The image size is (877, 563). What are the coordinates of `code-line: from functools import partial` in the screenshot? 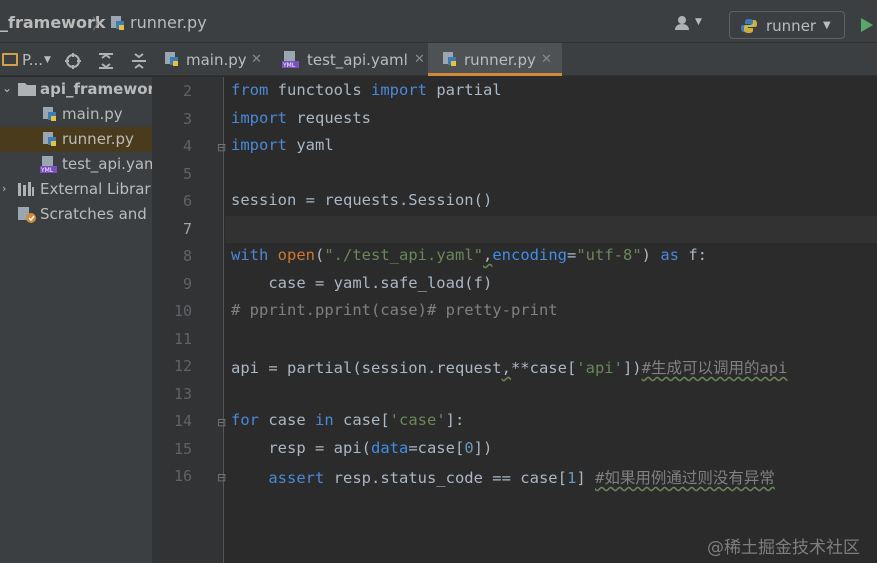 It's located at (366, 90).